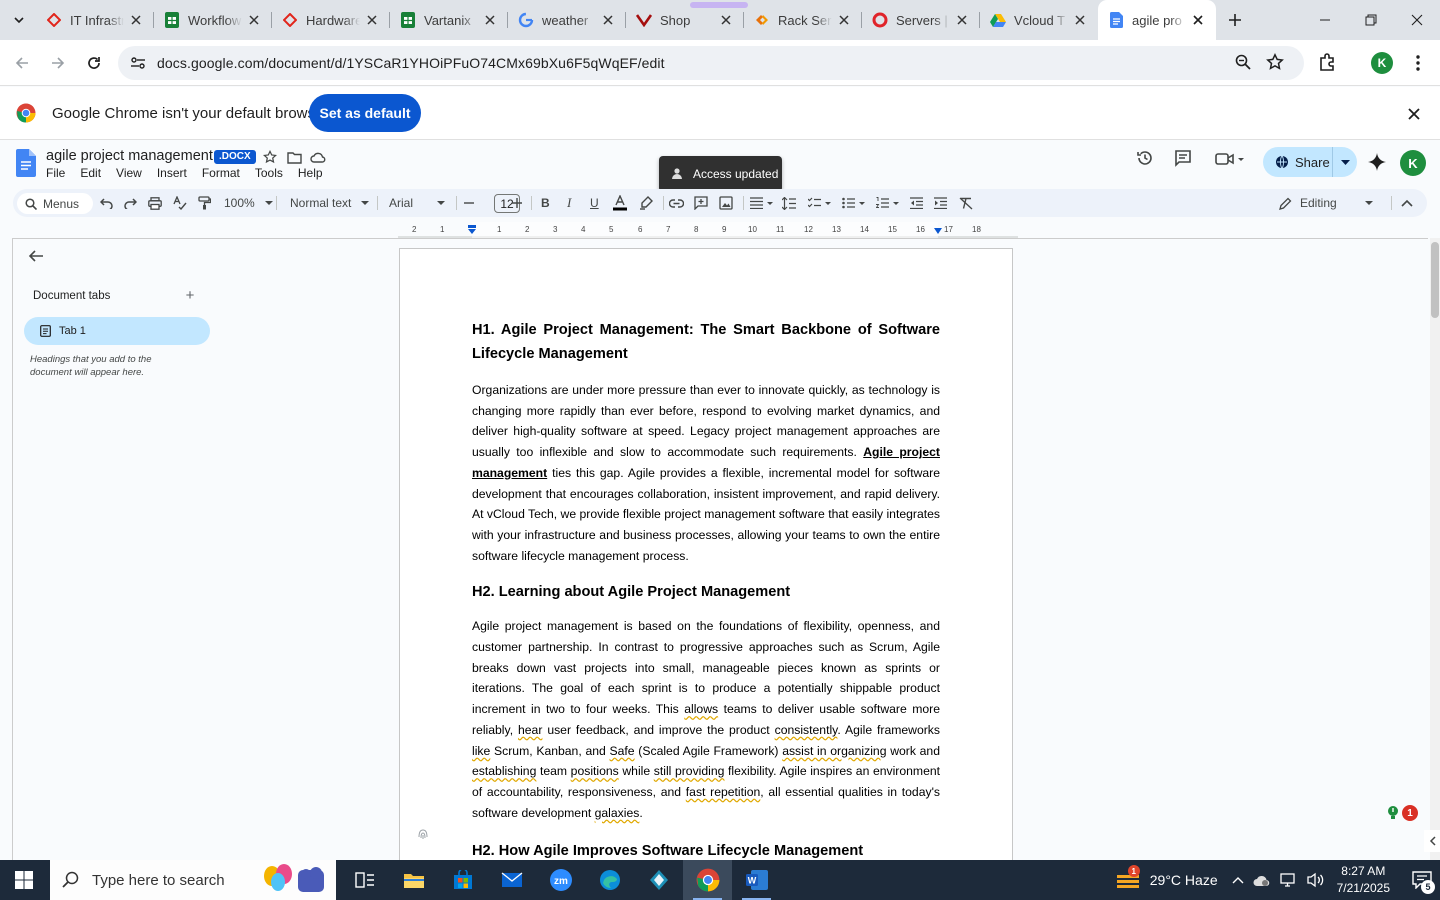 The image size is (1440, 900). Describe the element at coordinates (1244, 63) in the screenshot. I see `zoom-icon` at that location.